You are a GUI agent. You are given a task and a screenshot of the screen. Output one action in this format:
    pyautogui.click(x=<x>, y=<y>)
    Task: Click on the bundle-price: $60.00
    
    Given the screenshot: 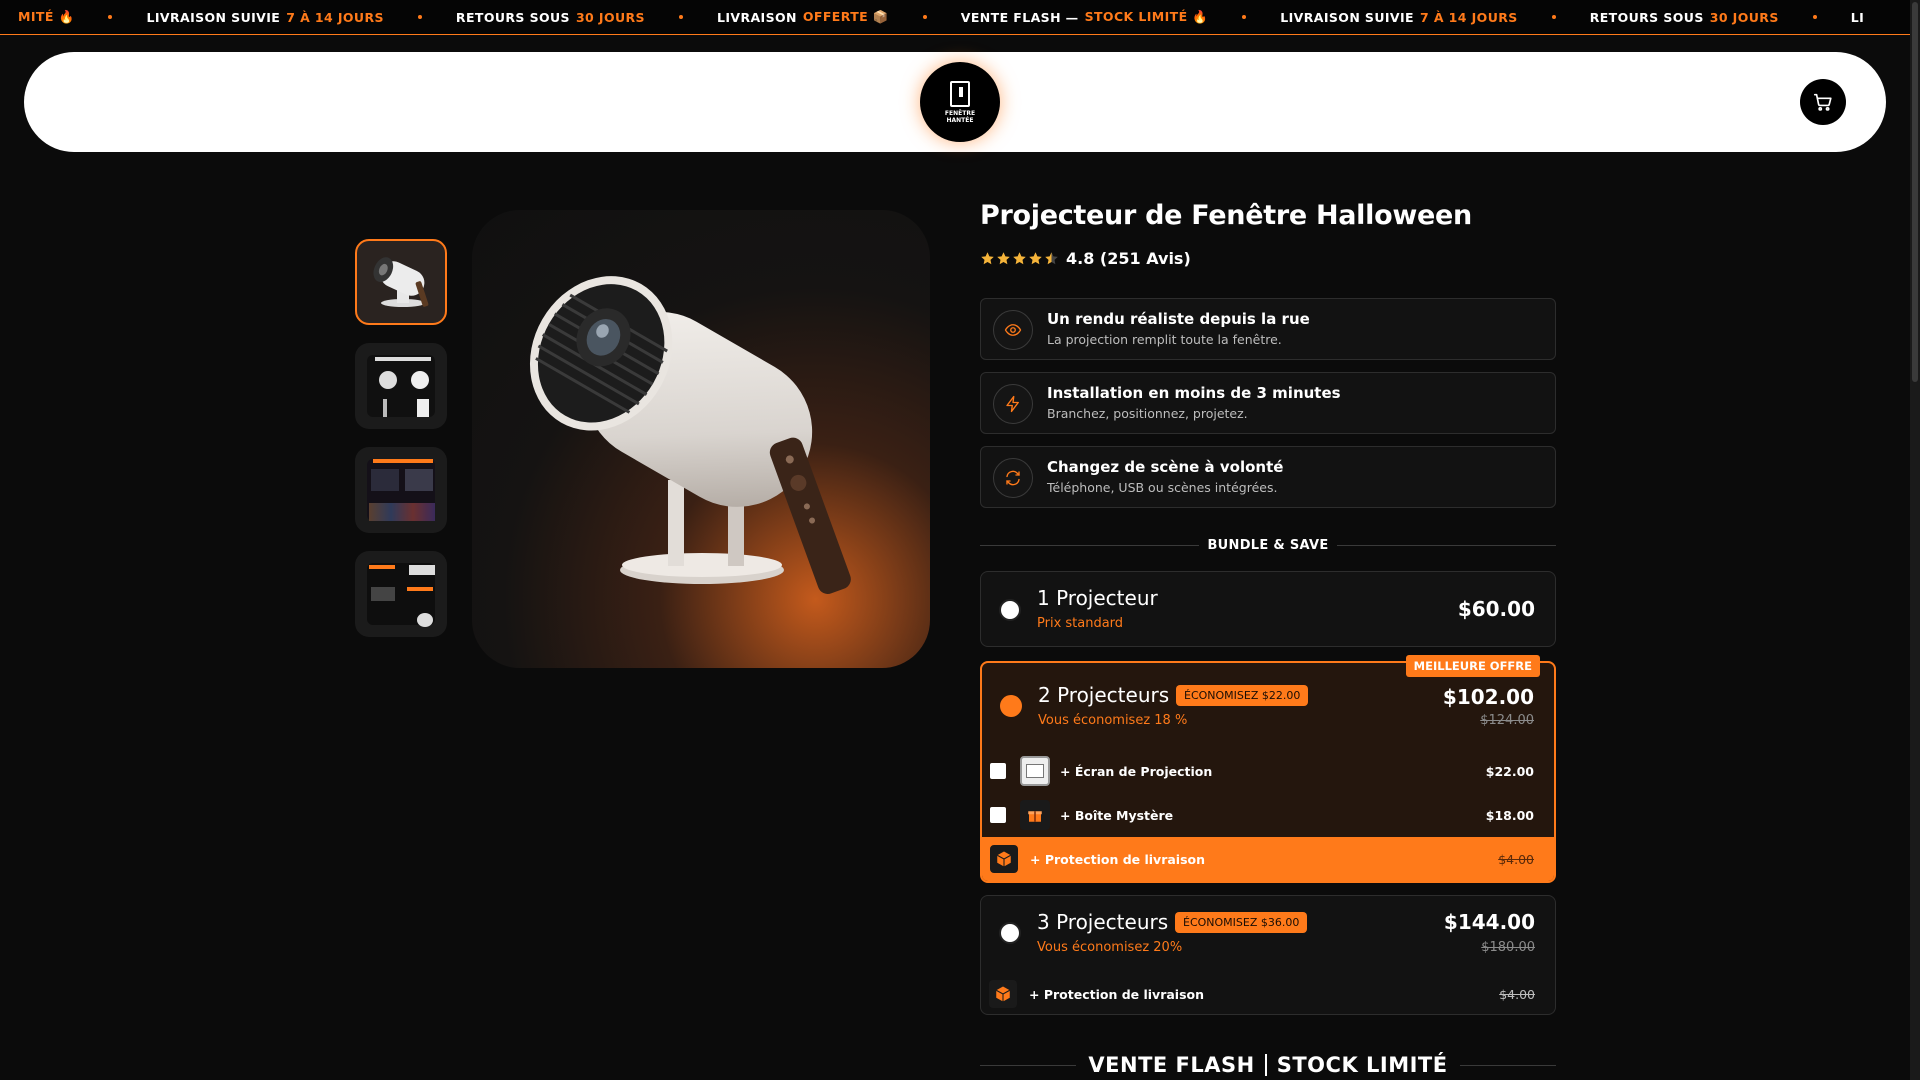 What is the action you would take?
    pyautogui.click(x=1496, y=609)
    